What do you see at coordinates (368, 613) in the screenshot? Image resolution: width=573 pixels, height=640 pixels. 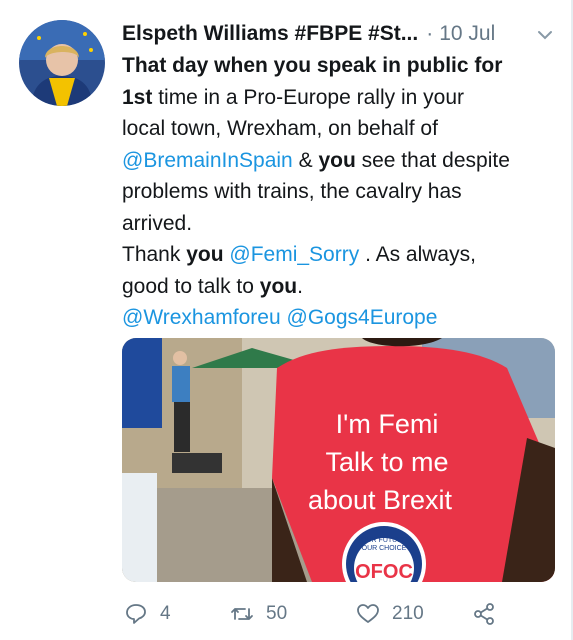 I see `like-icon` at bounding box center [368, 613].